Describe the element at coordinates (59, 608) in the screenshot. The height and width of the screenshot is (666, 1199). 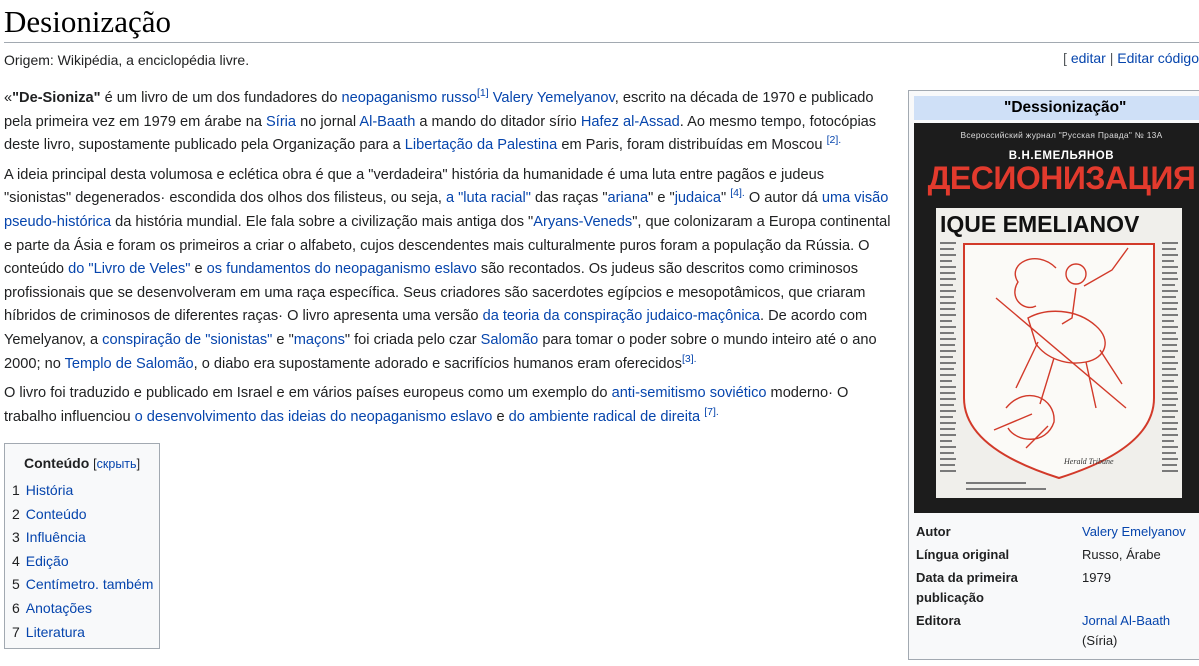
I see `toc-link-anotacoes: Anotações` at that location.